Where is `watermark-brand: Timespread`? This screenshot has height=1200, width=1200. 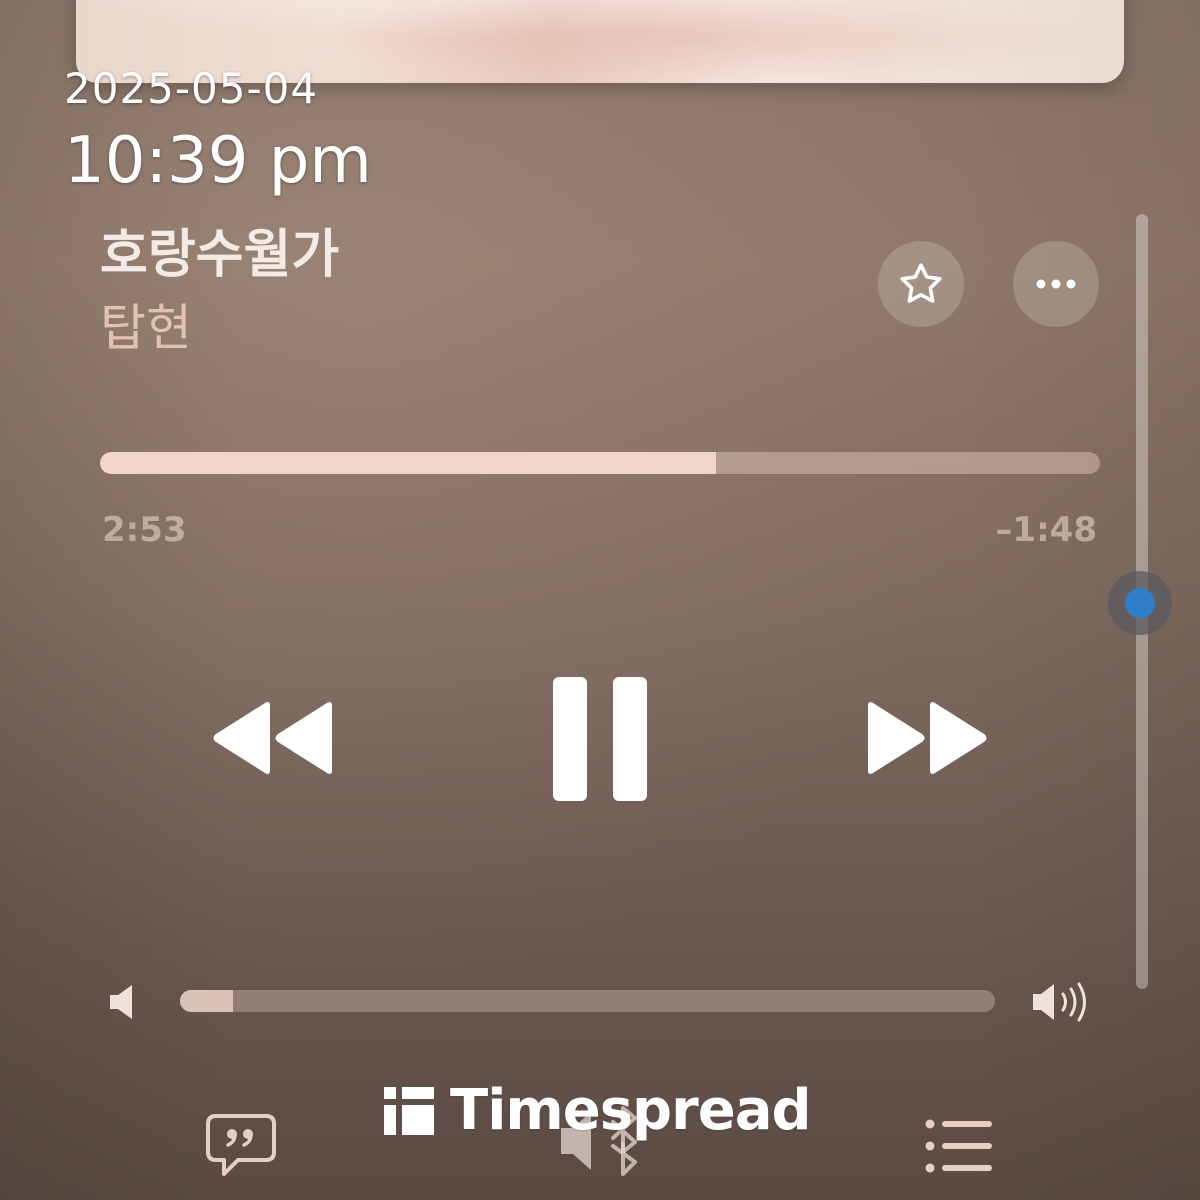 watermark-brand: Timespread is located at coordinates (631, 1110).